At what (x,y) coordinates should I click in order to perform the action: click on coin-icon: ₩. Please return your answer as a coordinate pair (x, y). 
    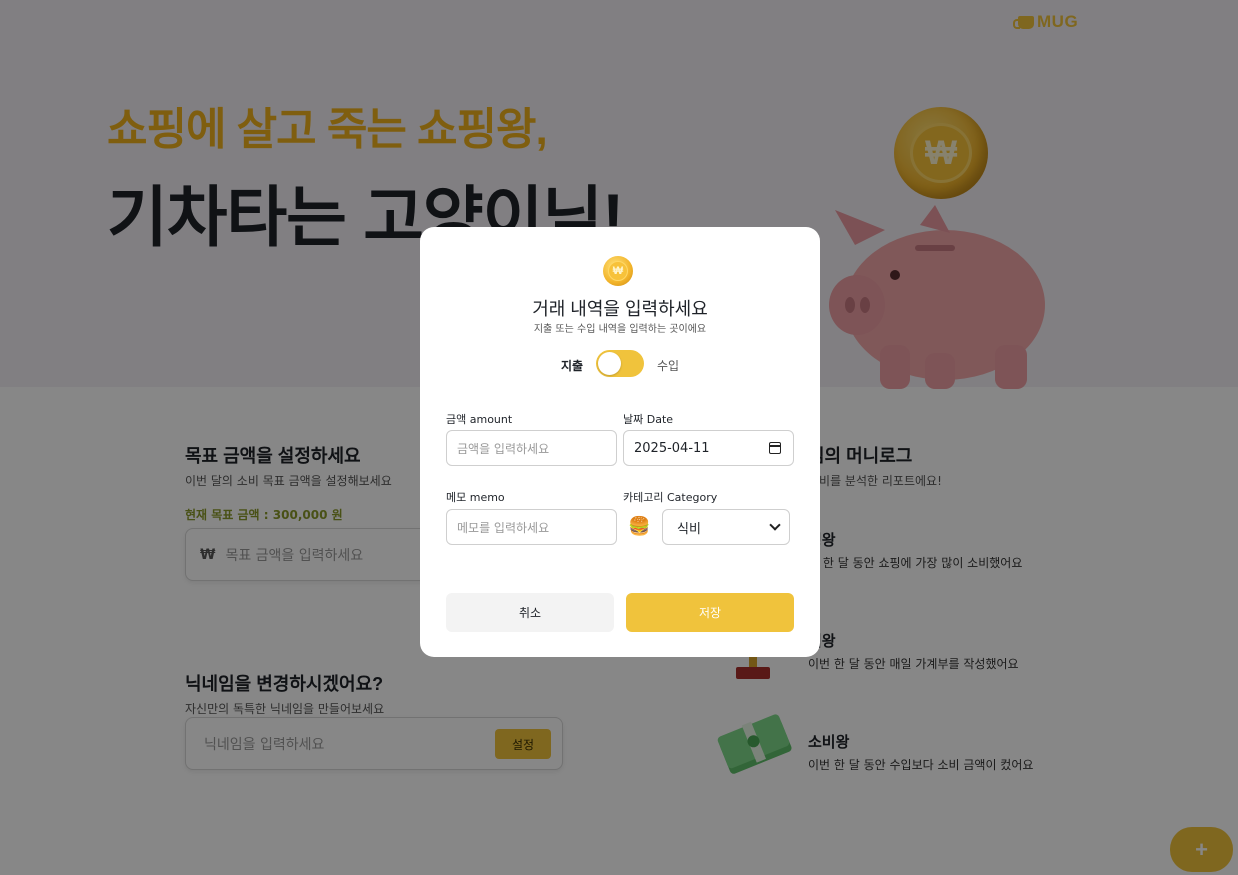
    Looking at the image, I should click on (618, 271).